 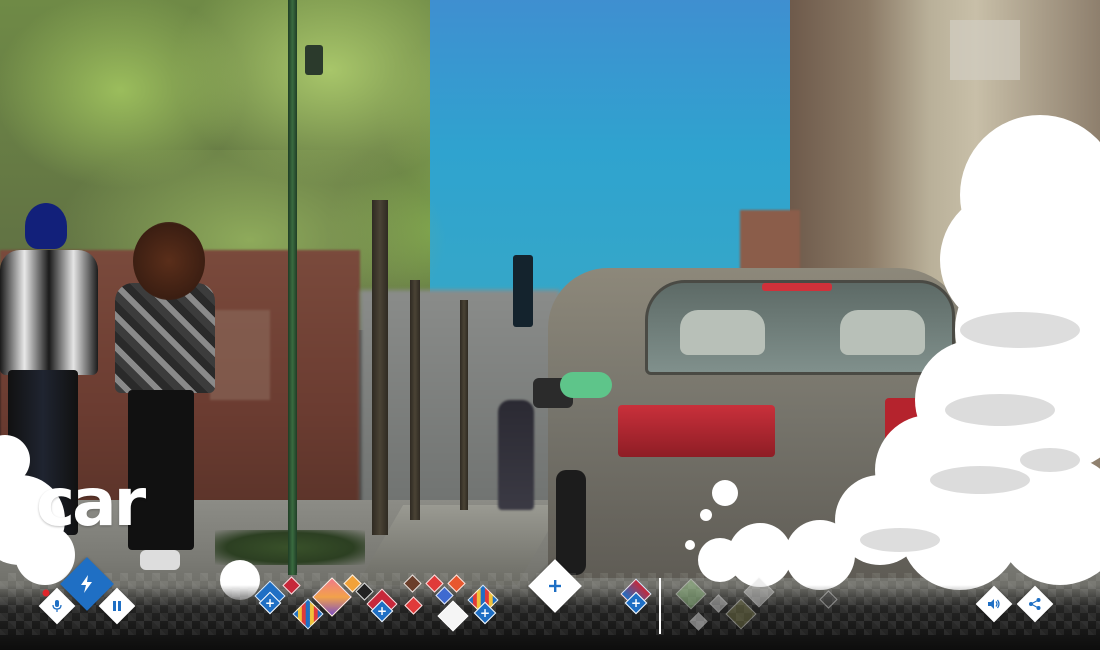 I want to click on pedestrian-beanie, so click(x=46, y=226).